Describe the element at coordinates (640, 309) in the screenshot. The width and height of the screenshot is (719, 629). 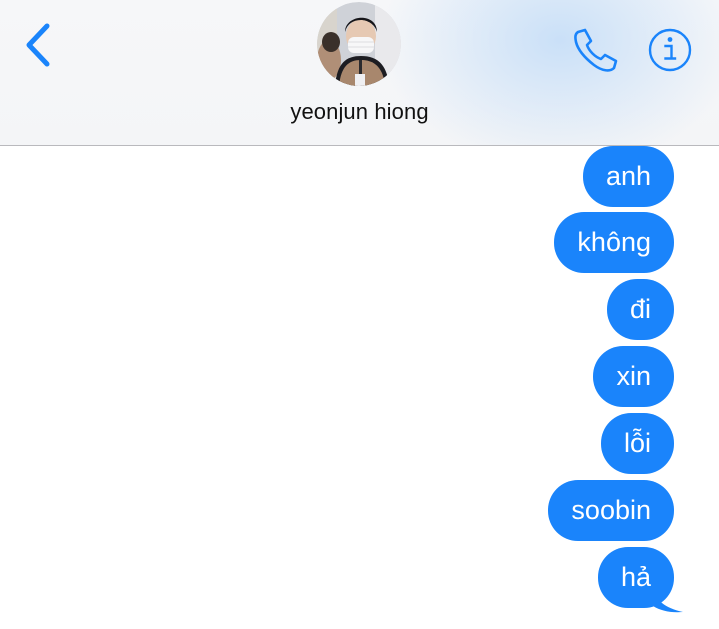
I see `message-bubble: đi` at that location.